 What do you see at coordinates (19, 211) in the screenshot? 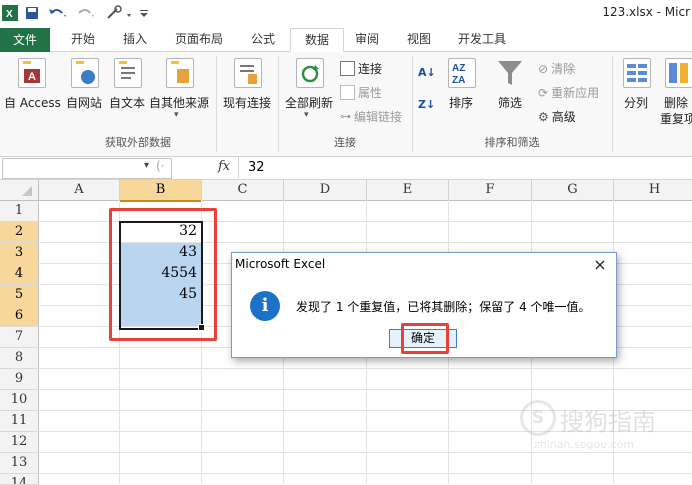
I see `row-header-1: 1` at bounding box center [19, 211].